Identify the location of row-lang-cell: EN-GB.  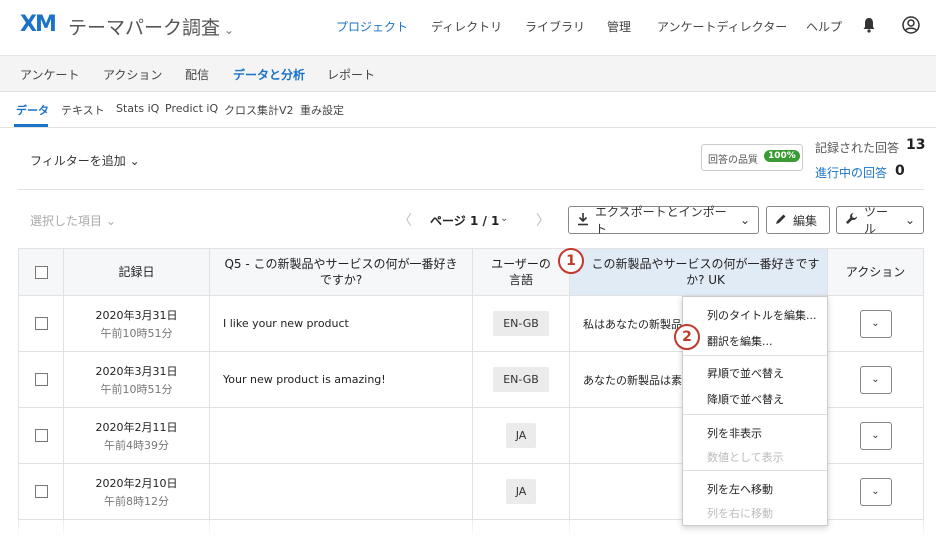
(521, 324).